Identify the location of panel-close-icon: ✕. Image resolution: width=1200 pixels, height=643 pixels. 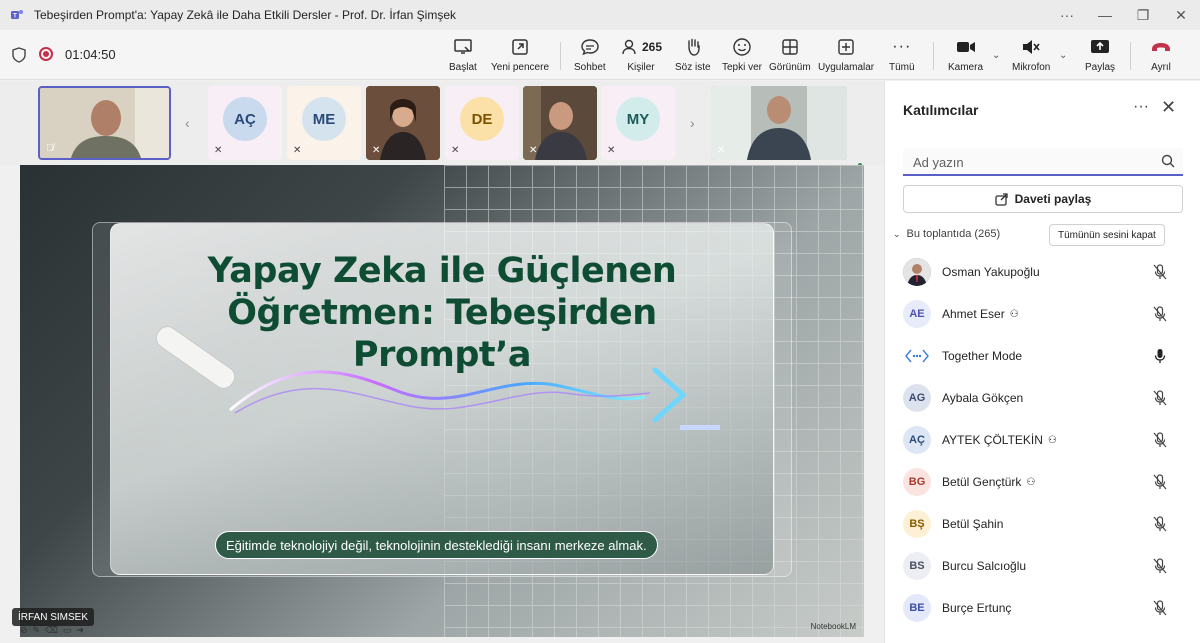
(1168, 107).